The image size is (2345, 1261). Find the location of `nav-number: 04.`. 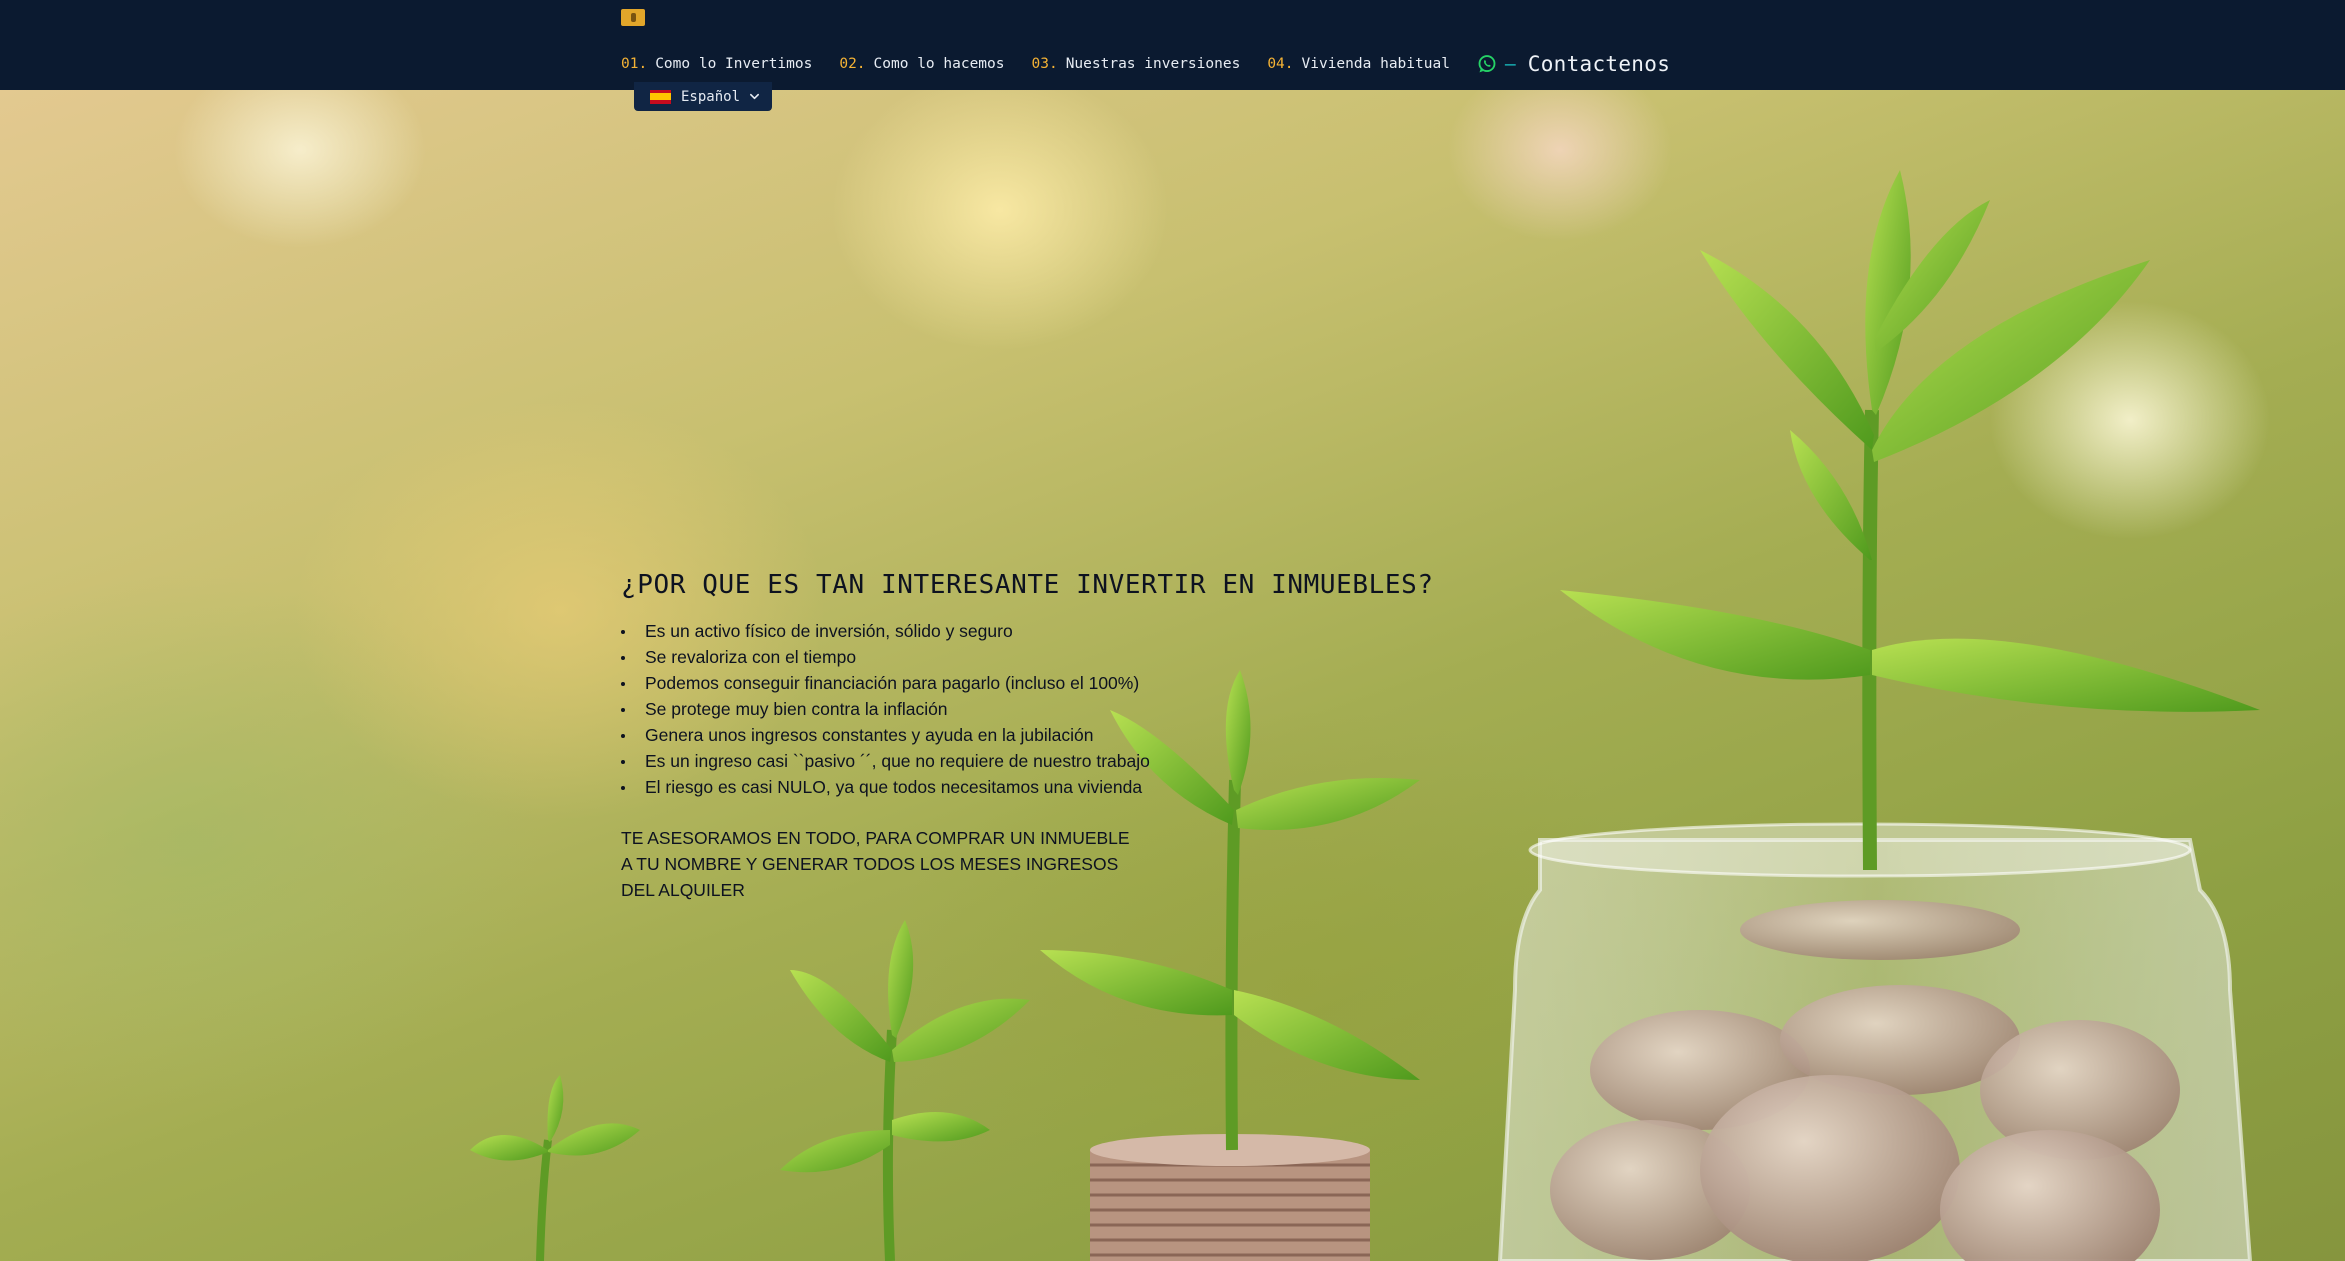

nav-number: 04. is located at coordinates (1280, 64).